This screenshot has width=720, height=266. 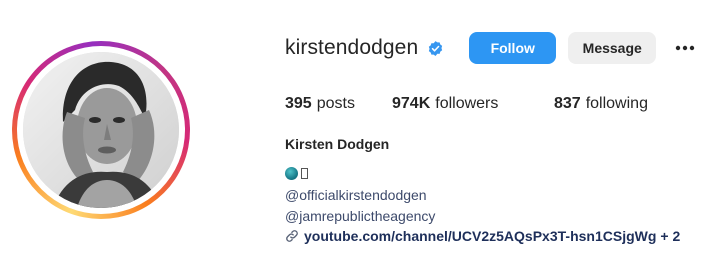 What do you see at coordinates (352, 47) in the screenshot?
I see `username: kirstendodgen` at bounding box center [352, 47].